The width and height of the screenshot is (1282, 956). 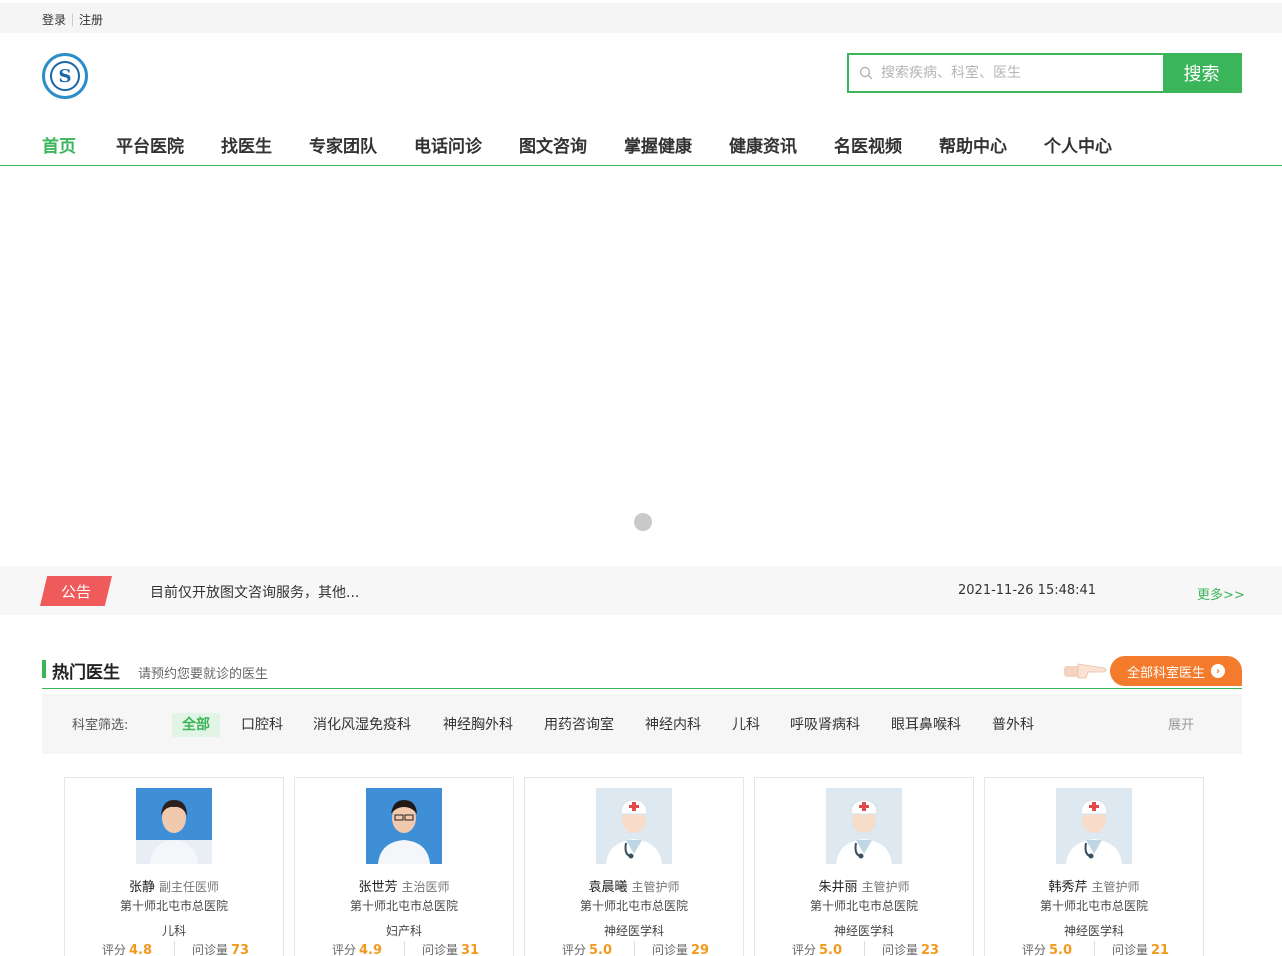 I want to click on all-departments-button: 全部科室医生 ›, so click(x=1176, y=671).